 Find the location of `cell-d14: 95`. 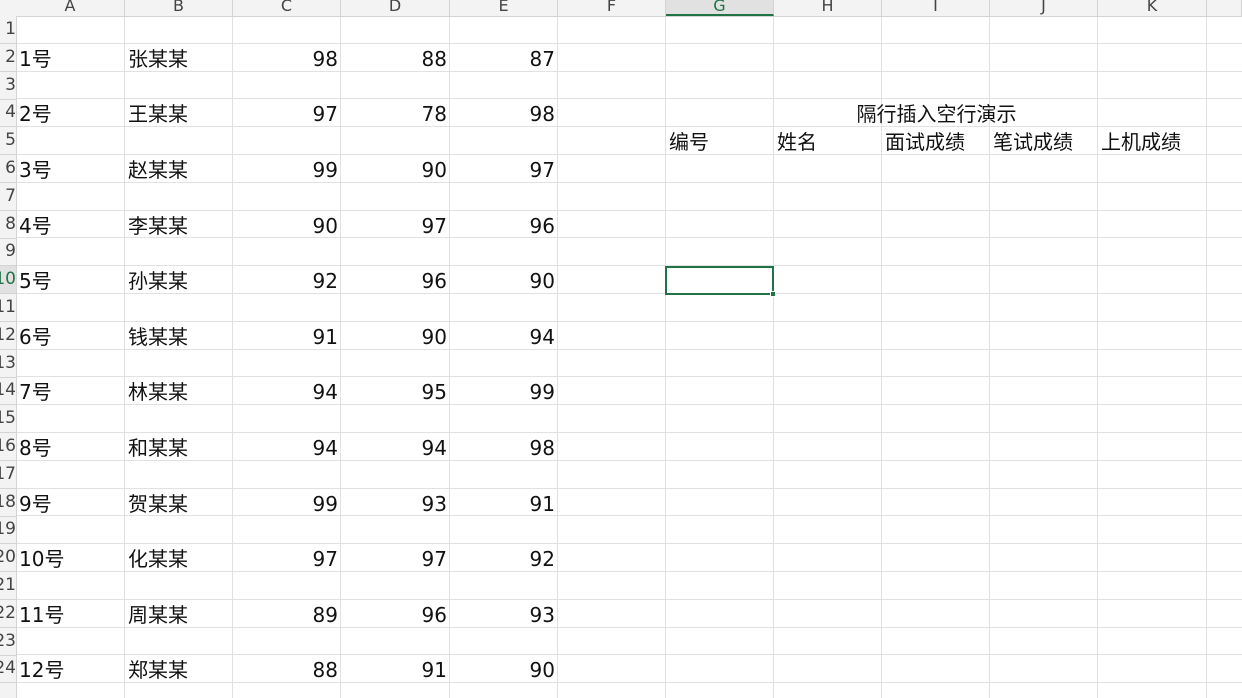

cell-d14: 95 is located at coordinates (395, 391).